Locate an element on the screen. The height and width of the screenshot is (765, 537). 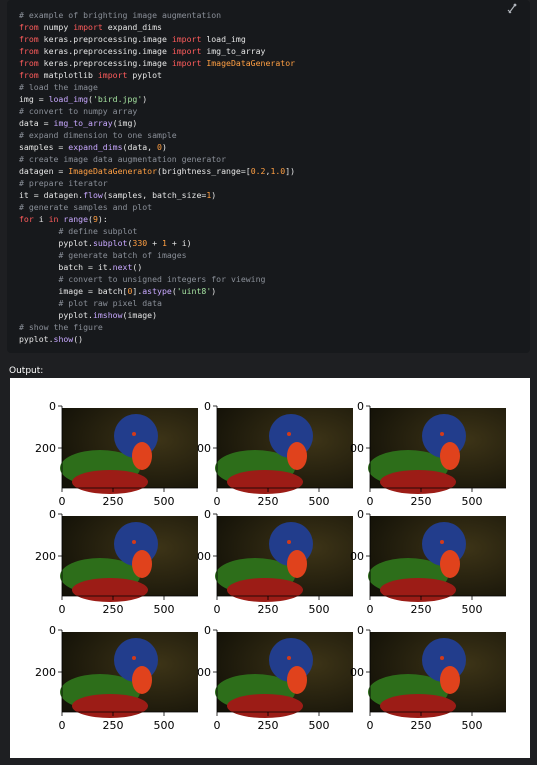
code-token: for is located at coordinates (26, 219).